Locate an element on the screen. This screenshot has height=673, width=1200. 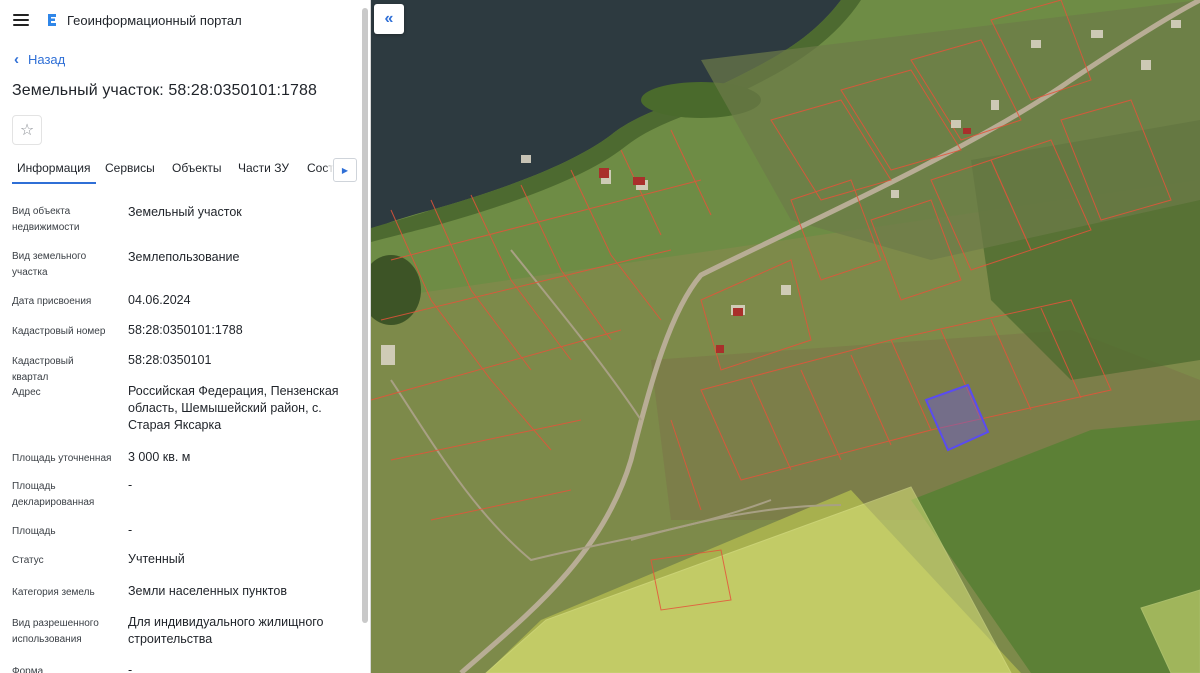
tab-info: Информация is located at coordinates (54, 172).